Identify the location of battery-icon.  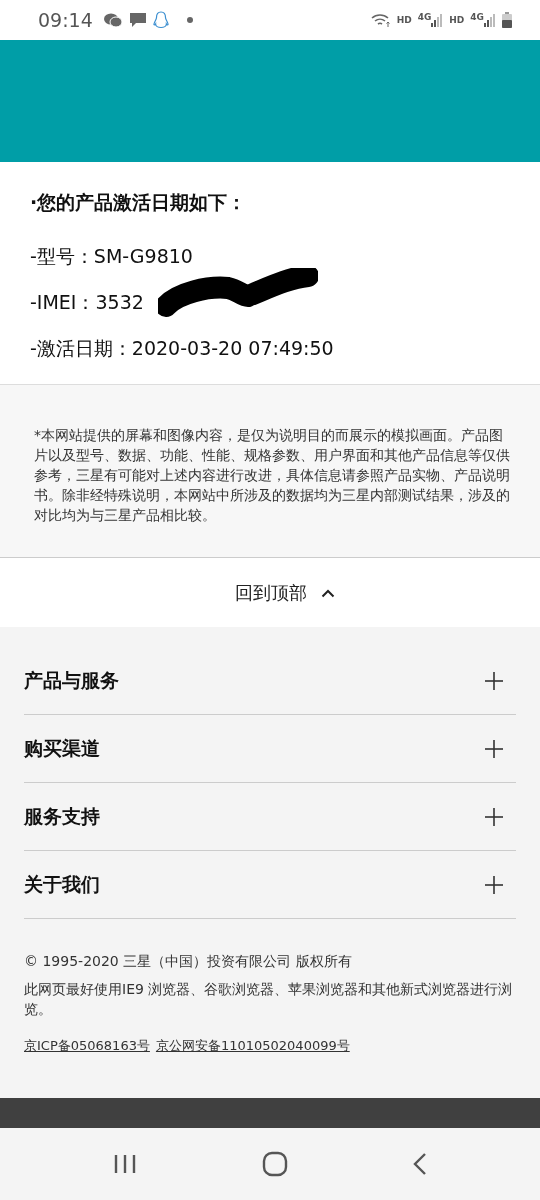
(507, 20).